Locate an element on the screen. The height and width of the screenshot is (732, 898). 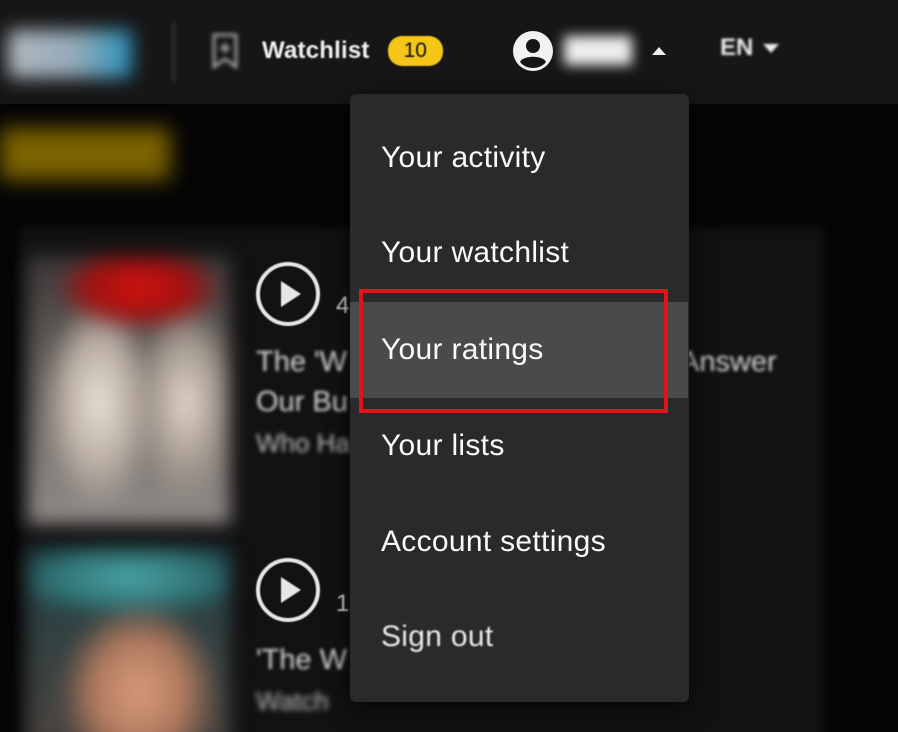
menu-item-your-ratings: Your ratings is located at coordinates (519, 350).